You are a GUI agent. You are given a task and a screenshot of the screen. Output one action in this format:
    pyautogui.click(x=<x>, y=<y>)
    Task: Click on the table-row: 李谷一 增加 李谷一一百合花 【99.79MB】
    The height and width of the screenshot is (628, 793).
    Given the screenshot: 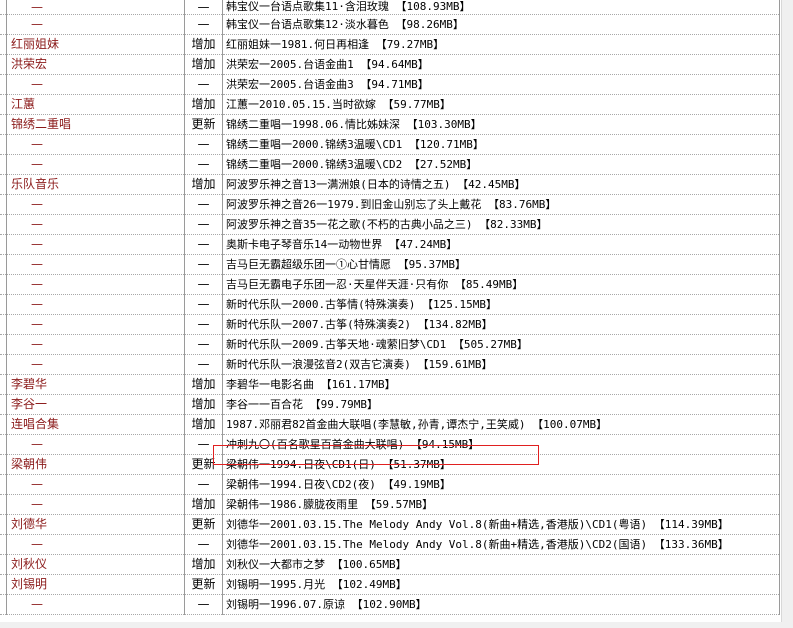 What is the action you would take?
    pyautogui.click(x=390, y=404)
    